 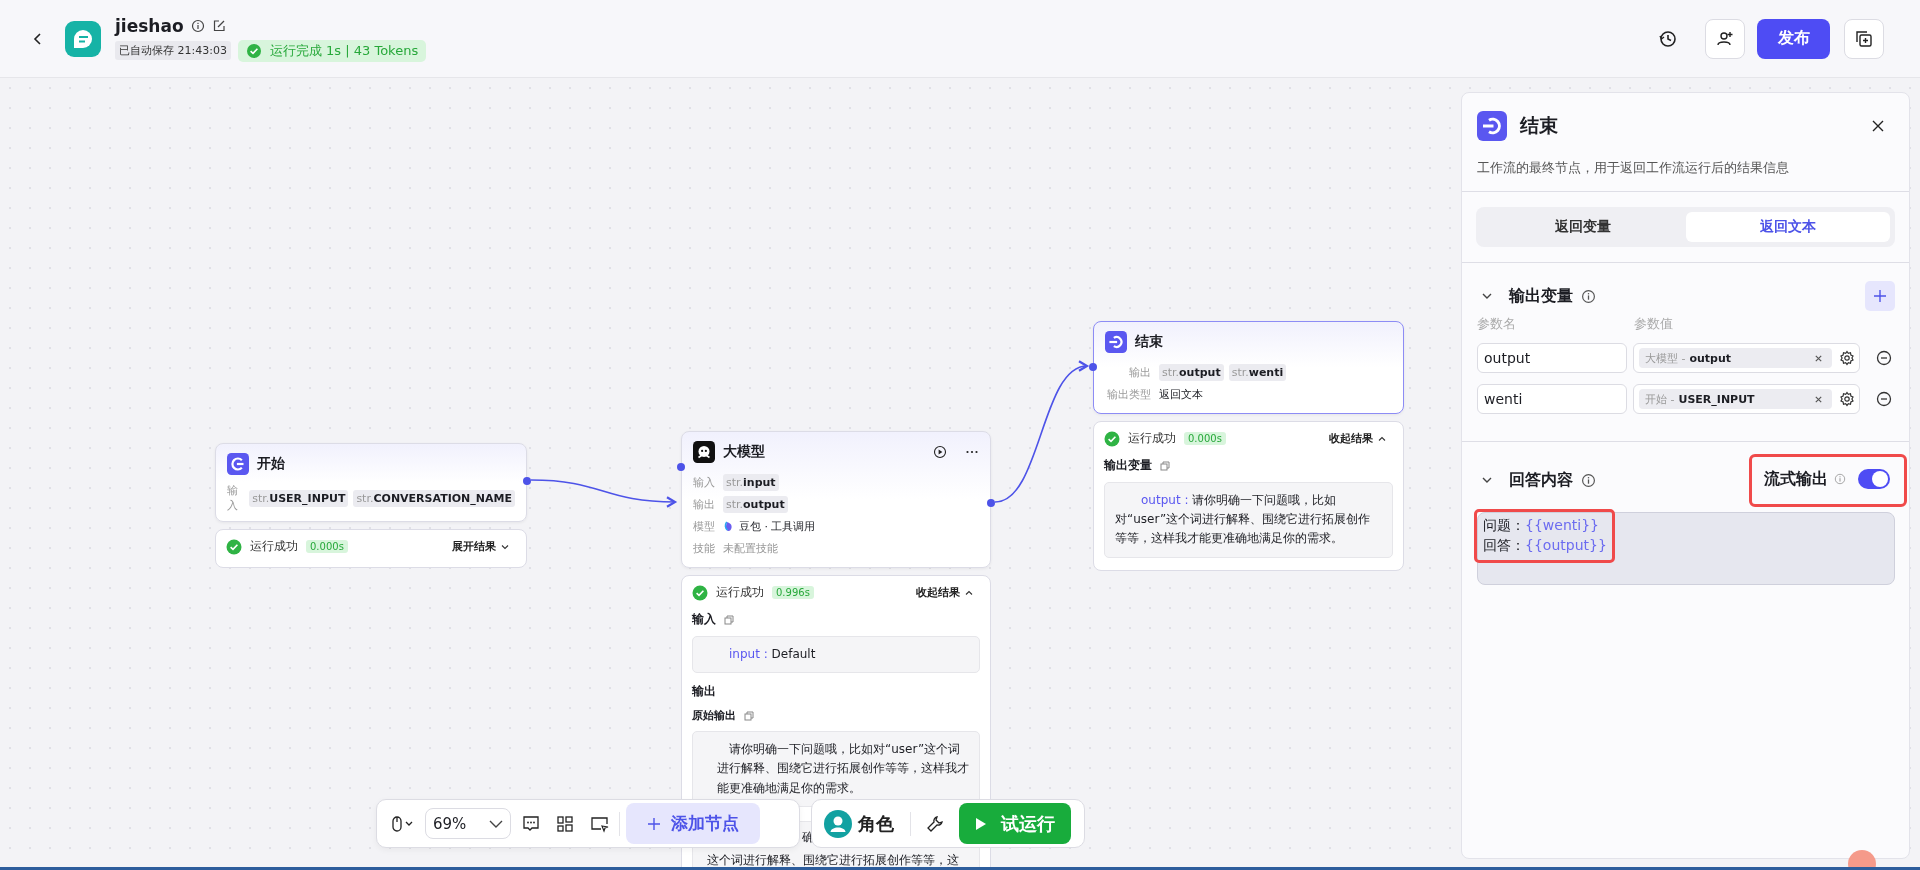 What do you see at coordinates (1633, 168) in the screenshot?
I see `panel-description: 工作流的最终节点，用于返回工作流运行后的结果信息` at bounding box center [1633, 168].